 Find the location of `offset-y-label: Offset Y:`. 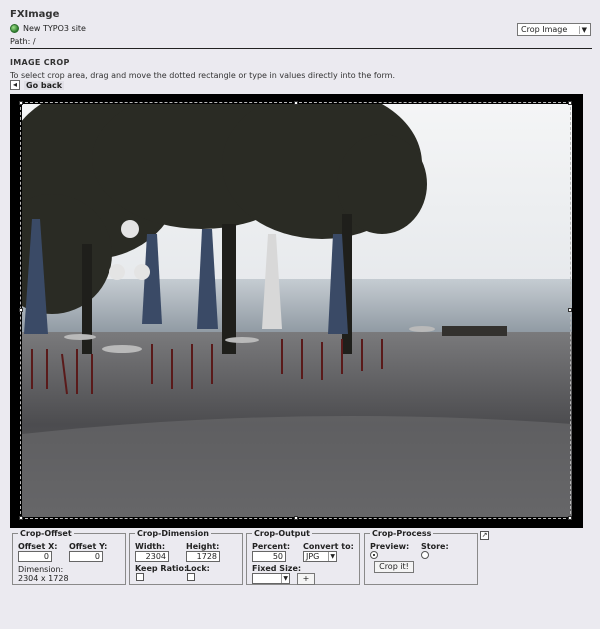

offset-y-label: Offset Y: is located at coordinates (88, 546).